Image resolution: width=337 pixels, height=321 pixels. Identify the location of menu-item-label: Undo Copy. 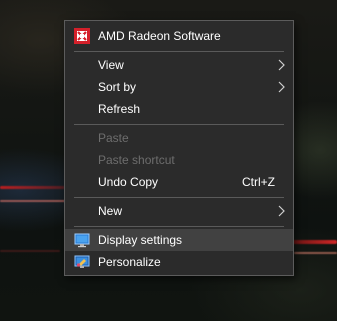
(128, 182).